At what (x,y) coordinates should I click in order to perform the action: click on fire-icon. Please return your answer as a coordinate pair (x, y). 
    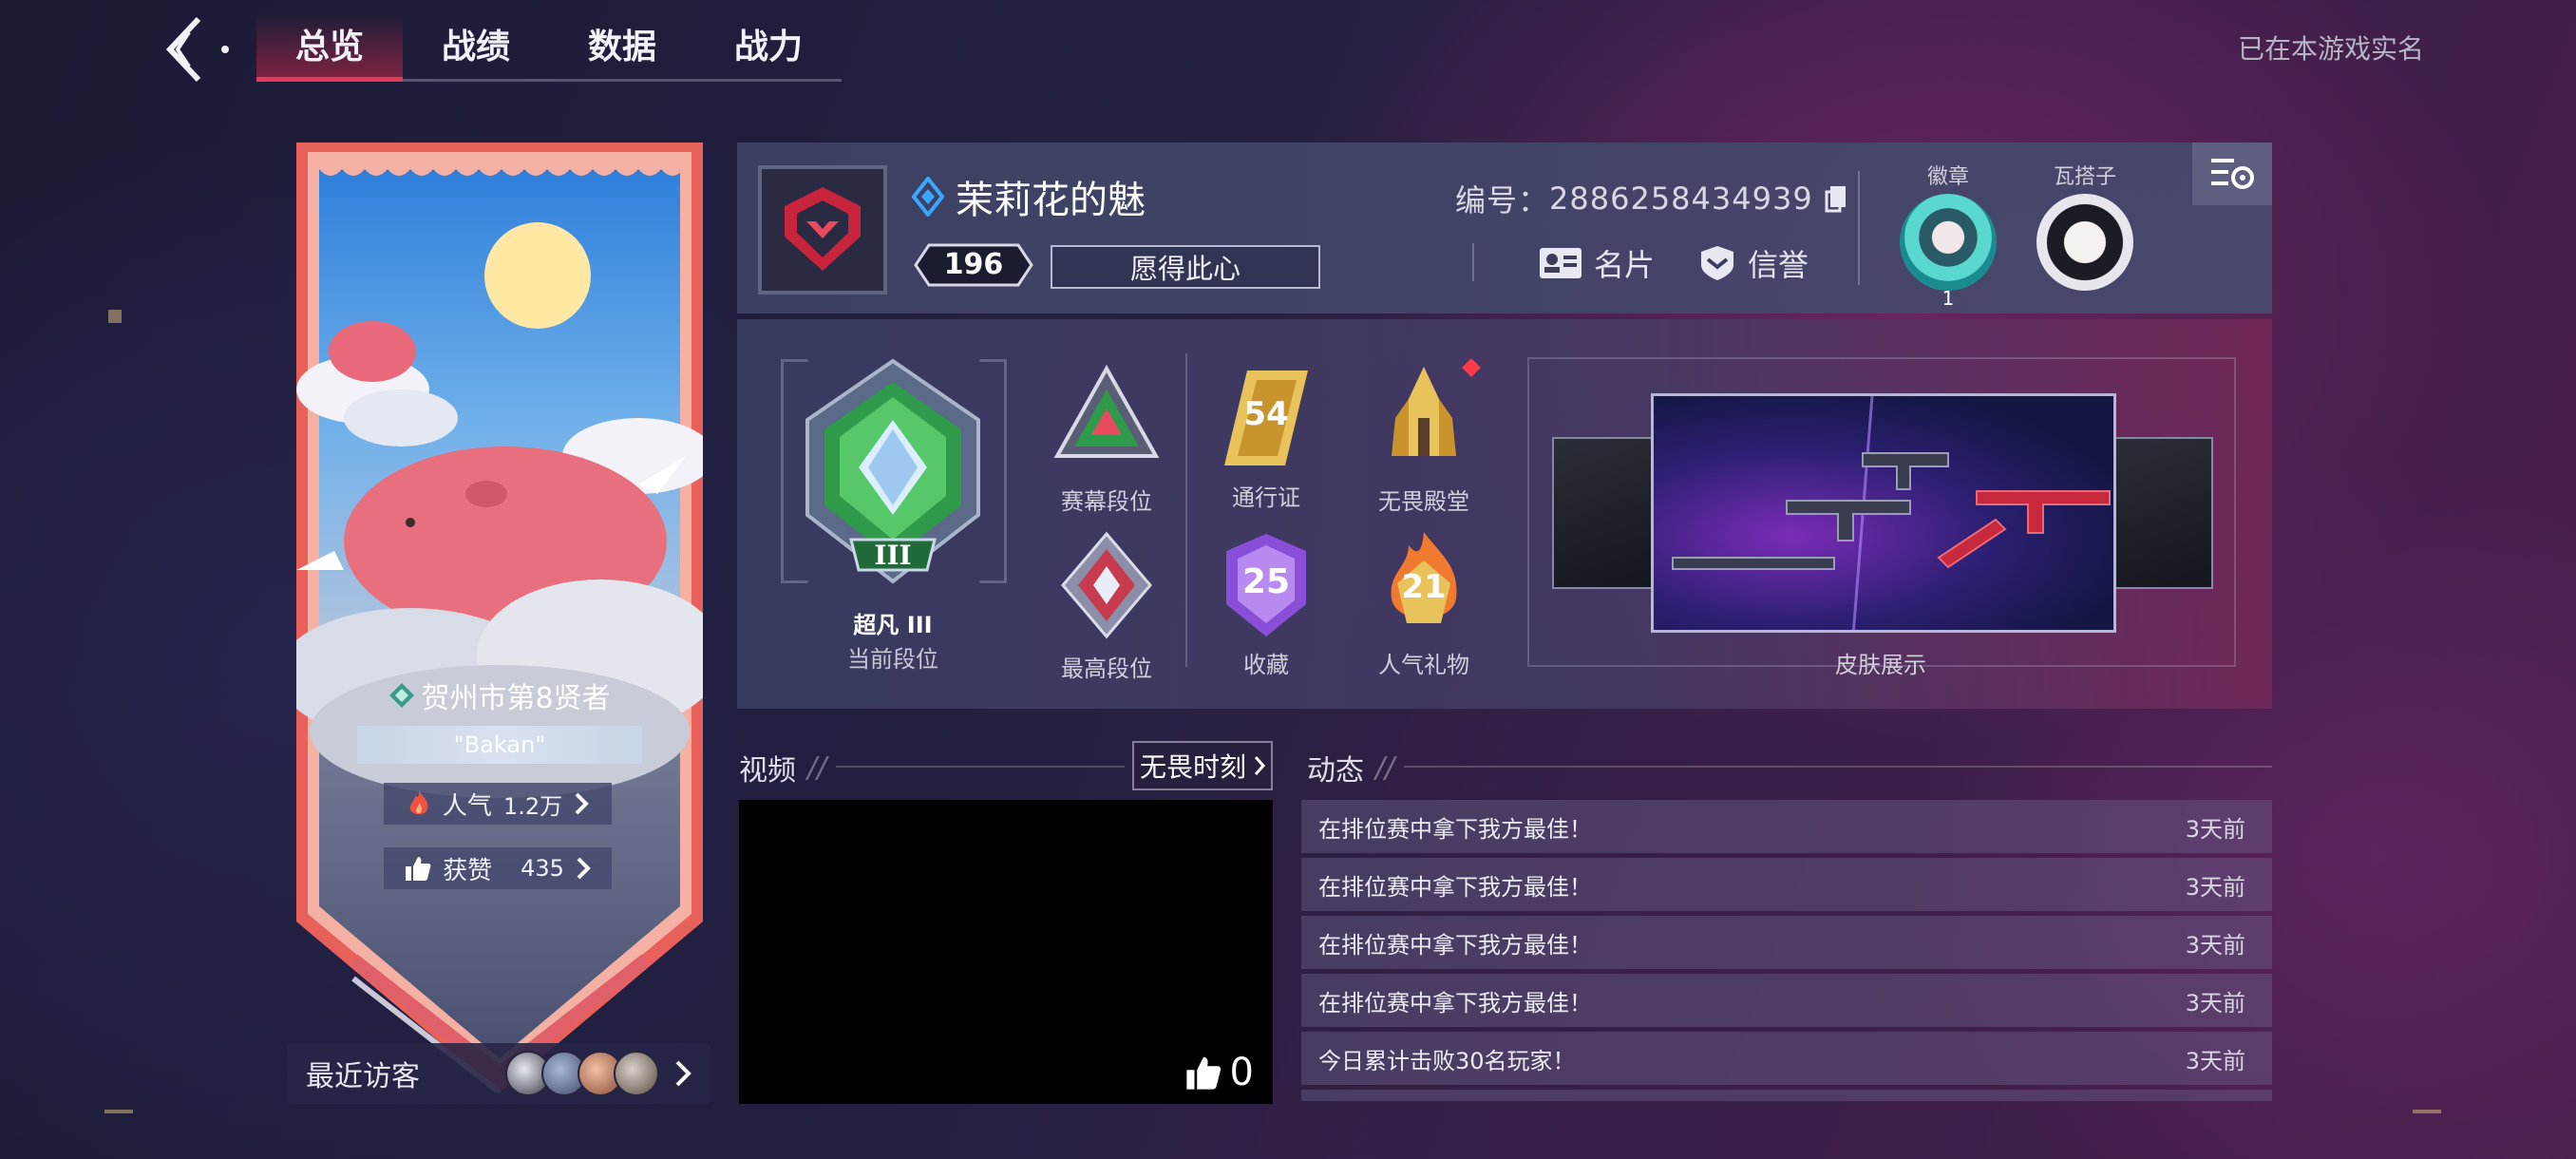
    Looking at the image, I should click on (418, 802).